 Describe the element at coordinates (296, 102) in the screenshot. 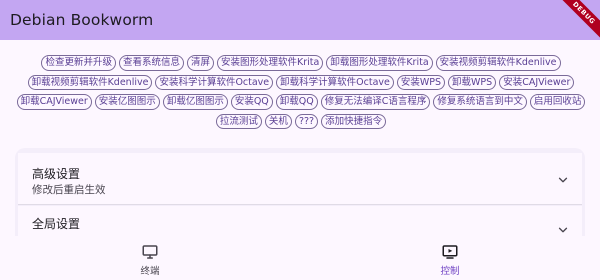

I see `command-chip-uninstall-qq: 卸载QQ` at that location.